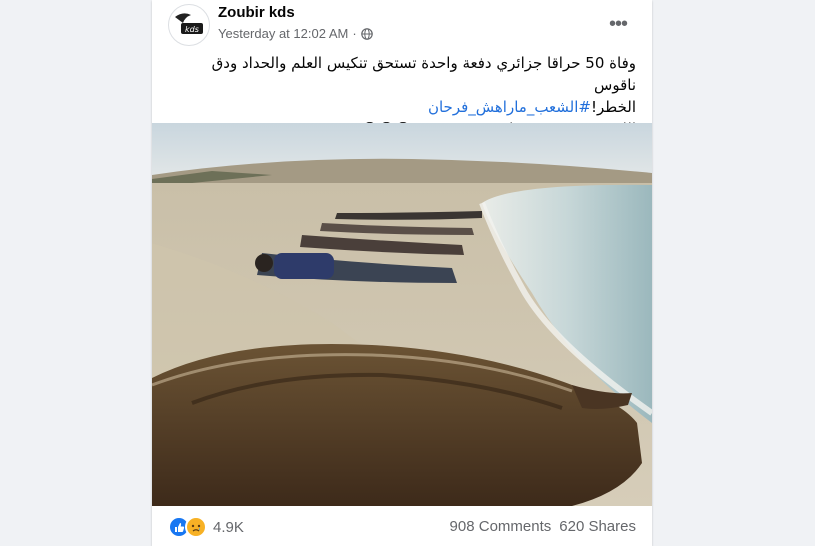 The height and width of the screenshot is (546, 815). I want to click on more-options-icon: •••, so click(618, 24).